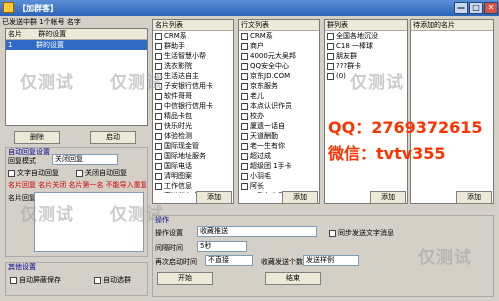 This screenshot has width=499, height=301. I want to click on list-item: 全国各地沉没, so click(366, 36).